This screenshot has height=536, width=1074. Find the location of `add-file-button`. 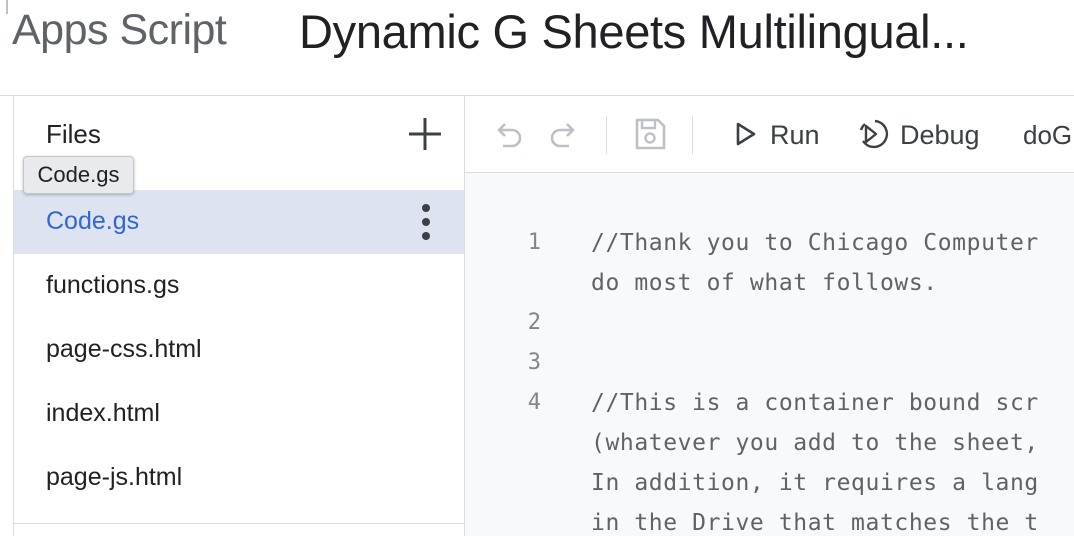

add-file-button is located at coordinates (425, 134).